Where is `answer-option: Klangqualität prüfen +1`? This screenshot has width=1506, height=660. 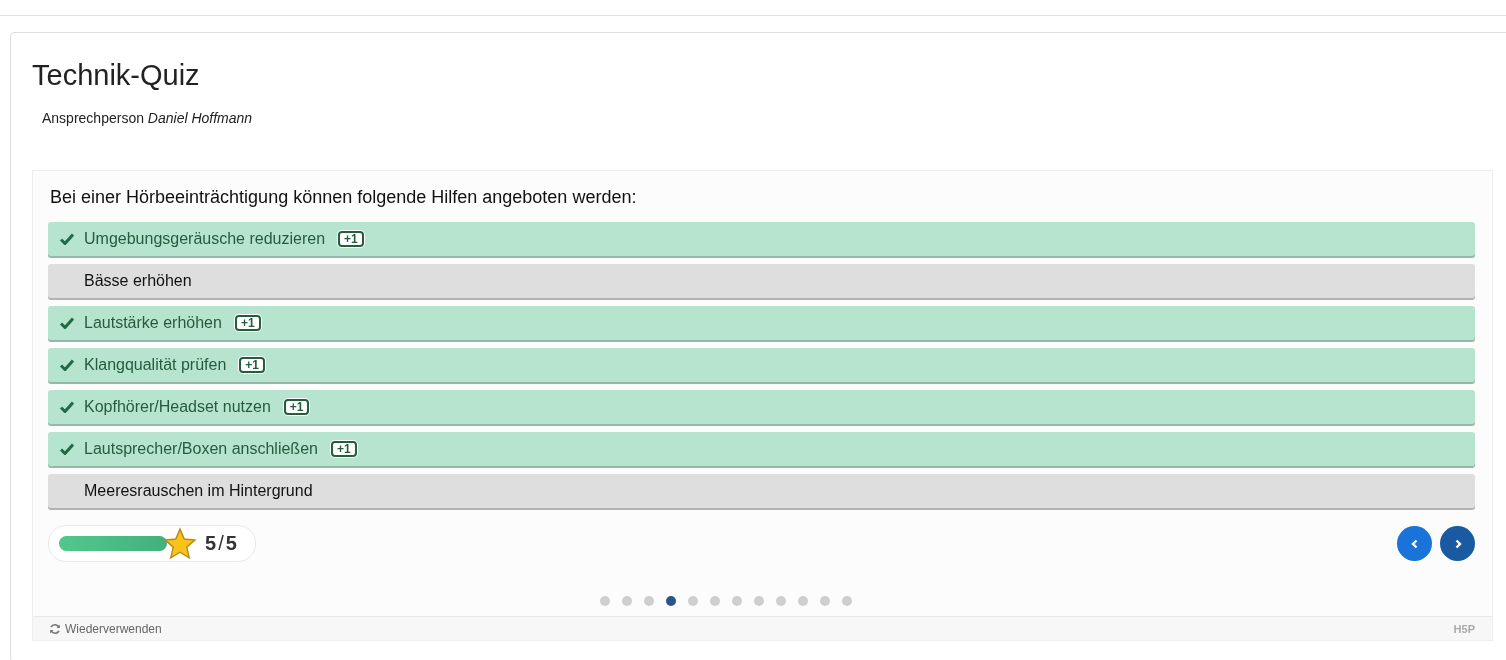 answer-option: Klangqualität prüfen +1 is located at coordinates (761, 365).